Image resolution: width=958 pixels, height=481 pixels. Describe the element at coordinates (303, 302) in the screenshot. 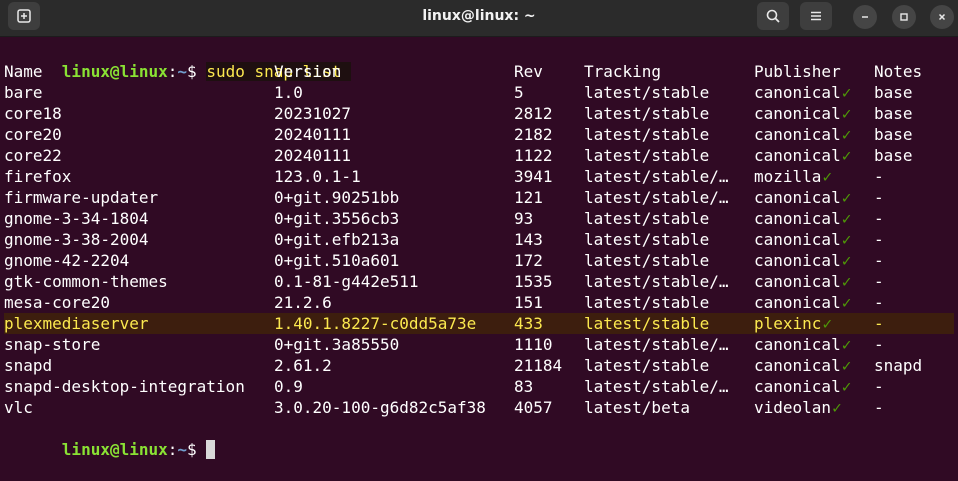

I see `cell-version: 21.2.6` at that location.